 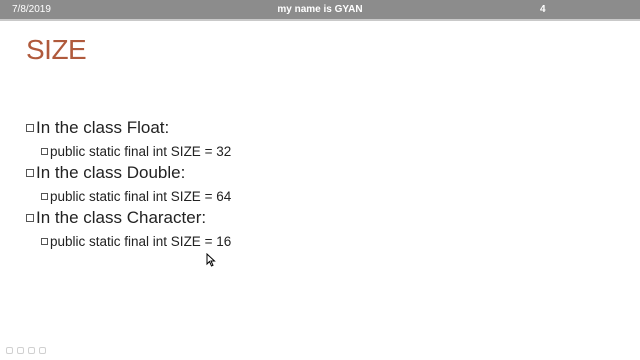 I want to click on presentation-toolbar, so click(x=26, y=350).